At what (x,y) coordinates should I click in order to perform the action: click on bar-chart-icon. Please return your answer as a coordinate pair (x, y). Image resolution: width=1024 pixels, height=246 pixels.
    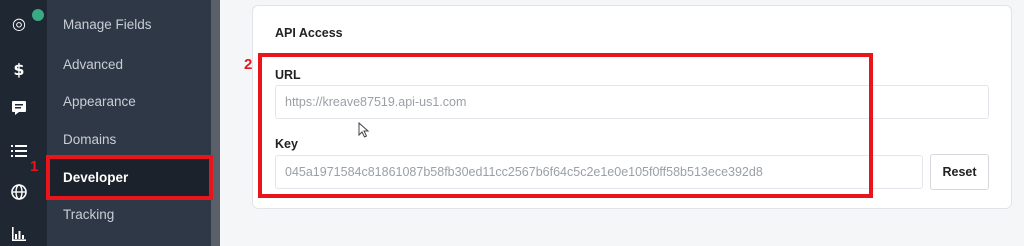
    Looking at the image, I should click on (19, 234).